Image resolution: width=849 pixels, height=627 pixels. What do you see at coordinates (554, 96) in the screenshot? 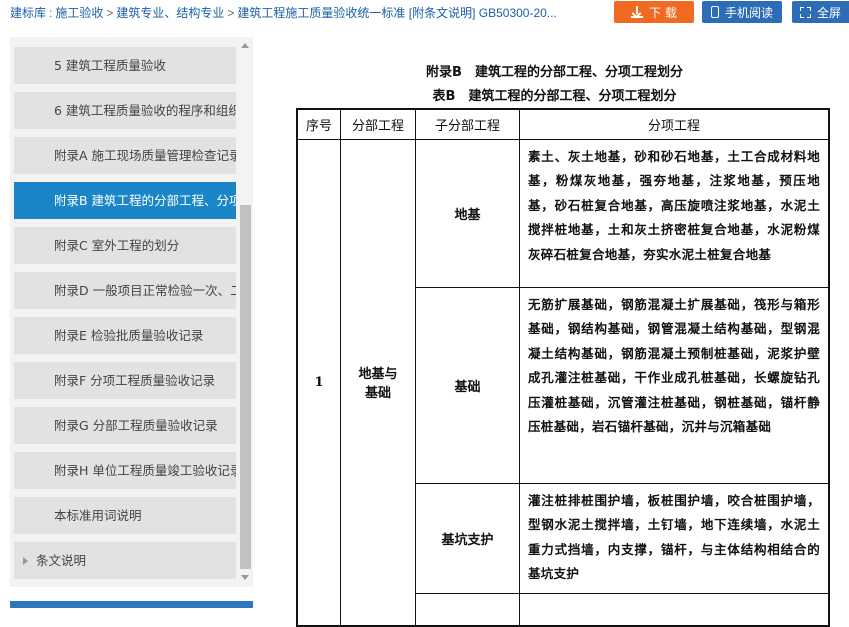
I see `table-caption: 表B 建筑工程的分部工程、分项工程划分` at bounding box center [554, 96].